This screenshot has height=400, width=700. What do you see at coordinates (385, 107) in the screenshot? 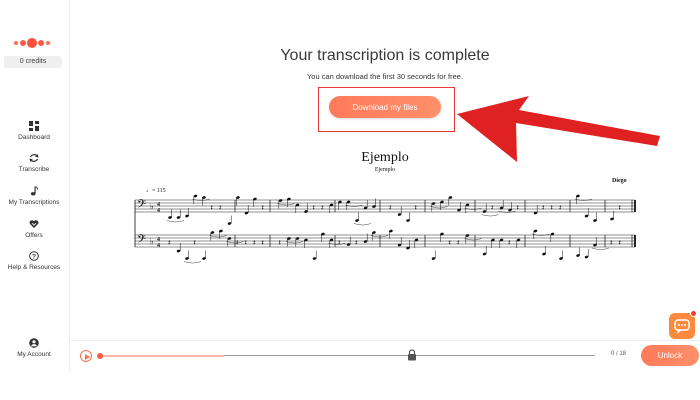
I see `download-files-button: Download my files` at bounding box center [385, 107].